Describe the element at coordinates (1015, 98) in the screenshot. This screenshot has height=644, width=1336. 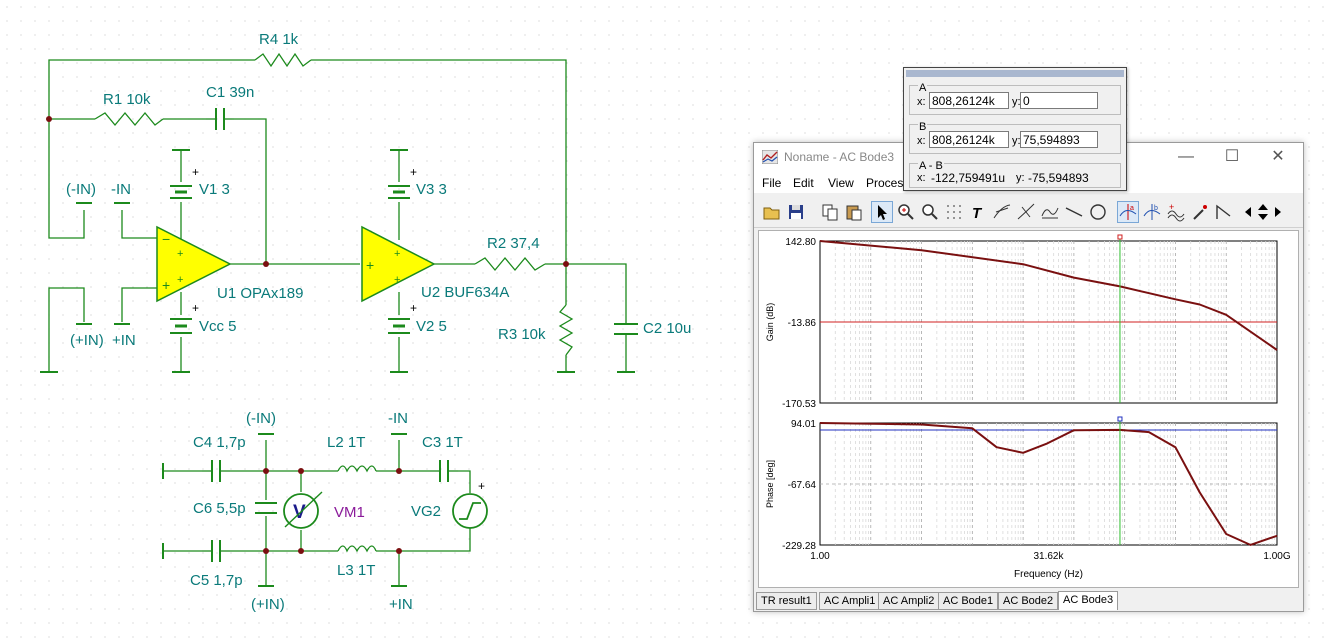
I see `cursor-a-group: A x: 808,26124k y: 0` at that location.